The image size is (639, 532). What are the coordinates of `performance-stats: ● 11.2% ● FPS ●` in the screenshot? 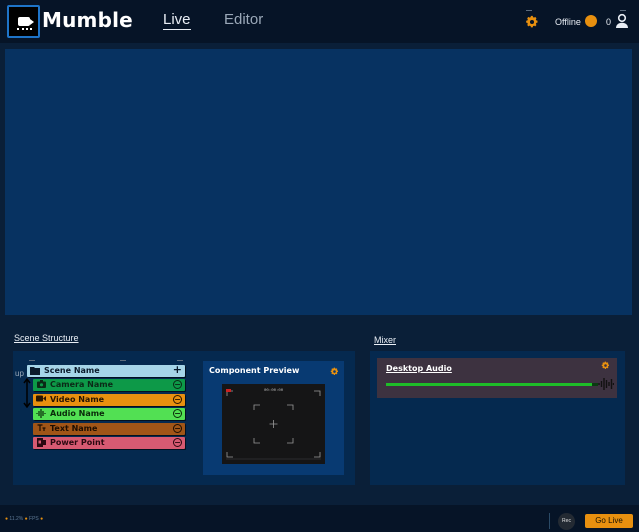 It's located at (24, 519).